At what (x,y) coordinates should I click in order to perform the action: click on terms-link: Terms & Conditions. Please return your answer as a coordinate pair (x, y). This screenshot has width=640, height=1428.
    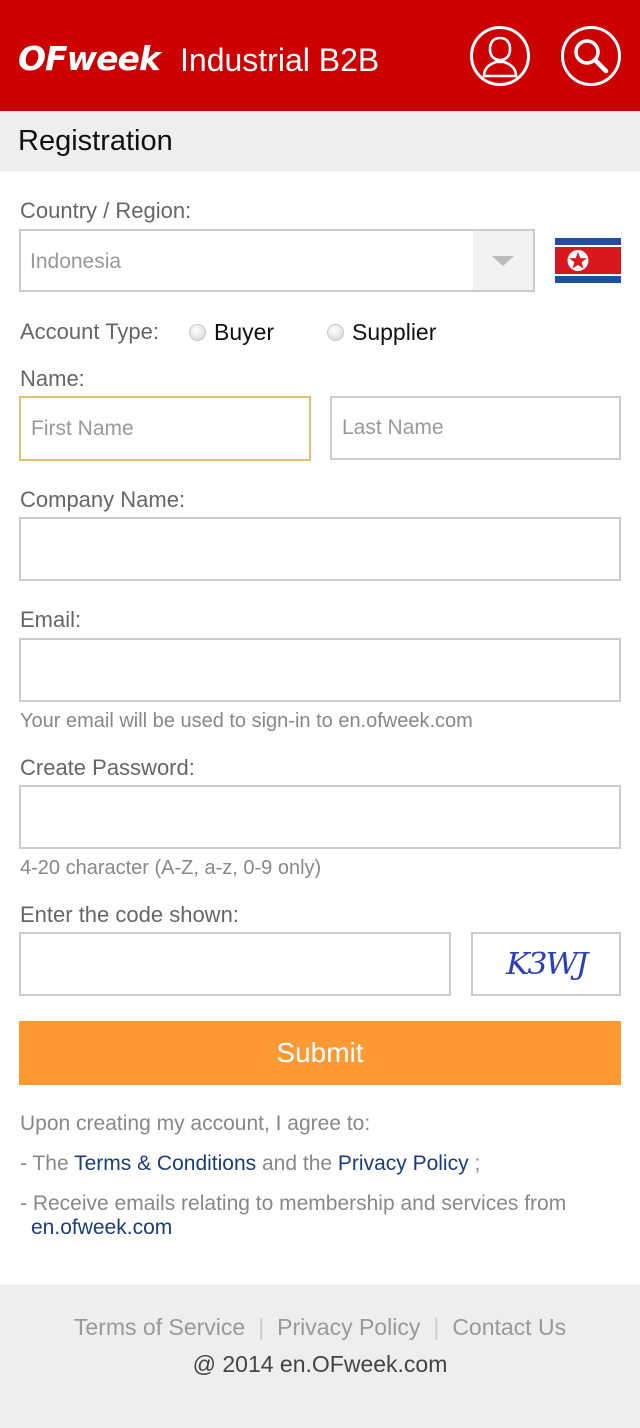
    Looking at the image, I should click on (165, 1163).